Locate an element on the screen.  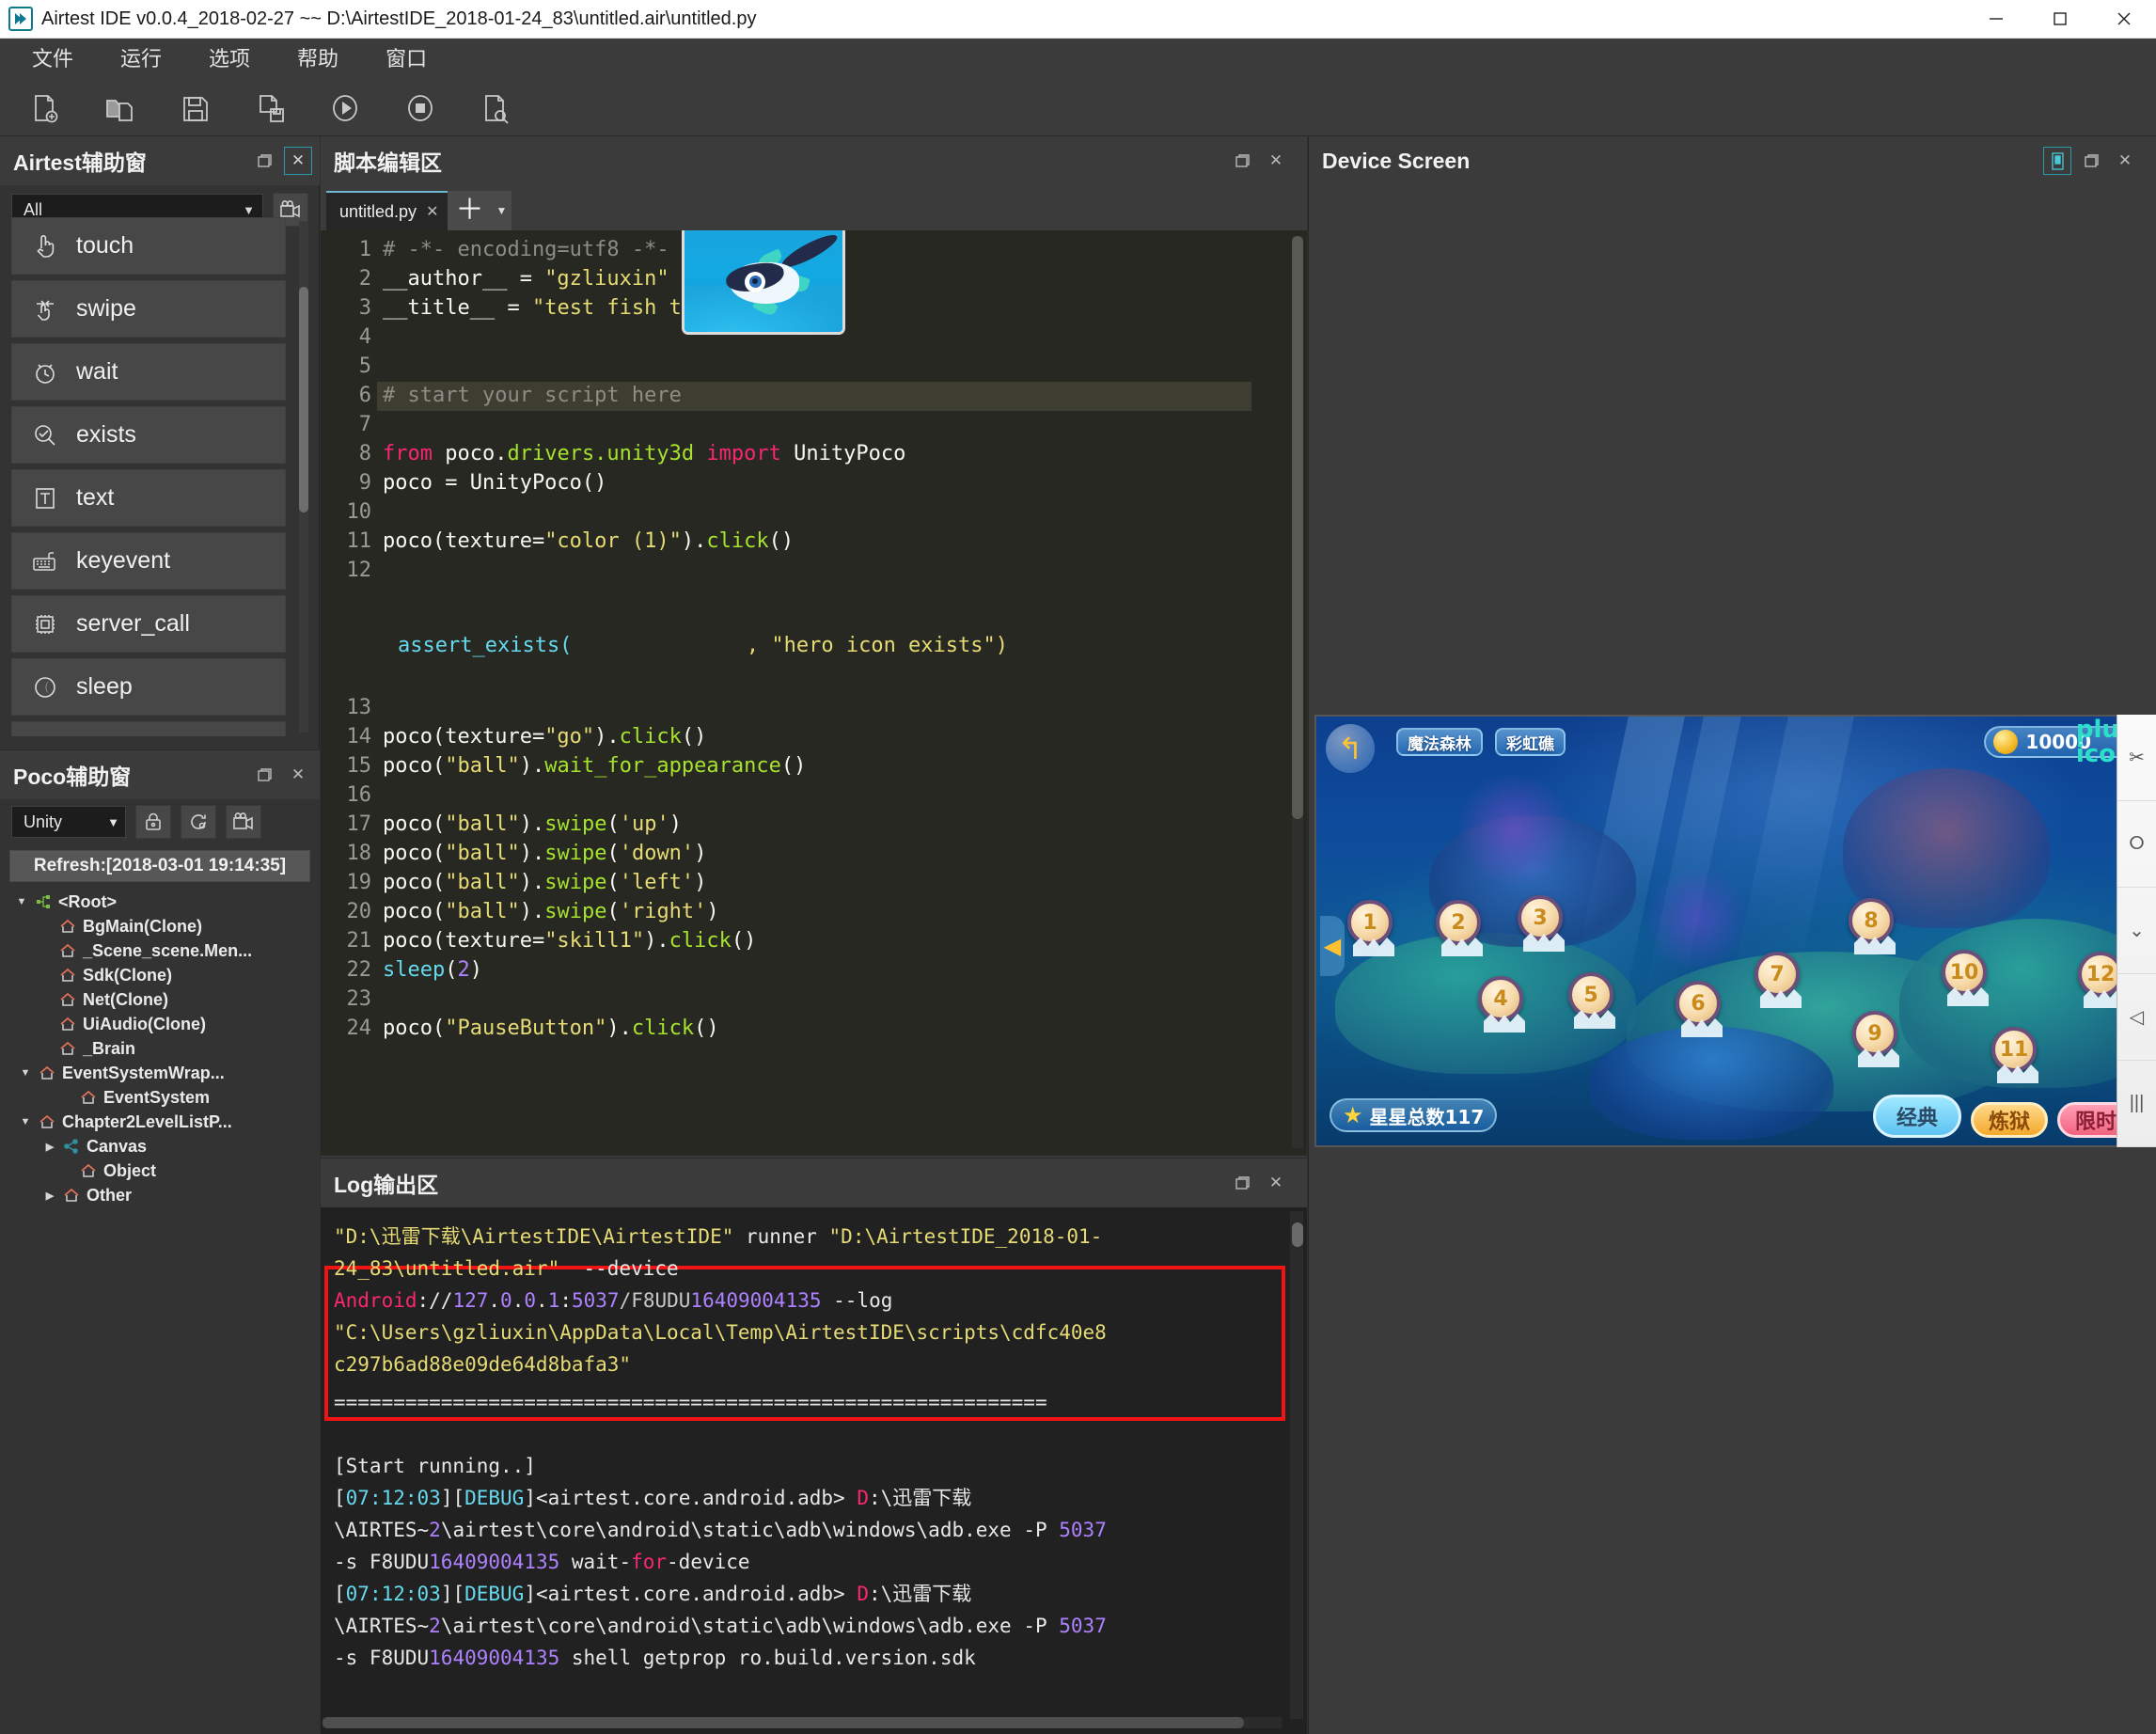
menu-window: 窗口 is located at coordinates (406, 59).